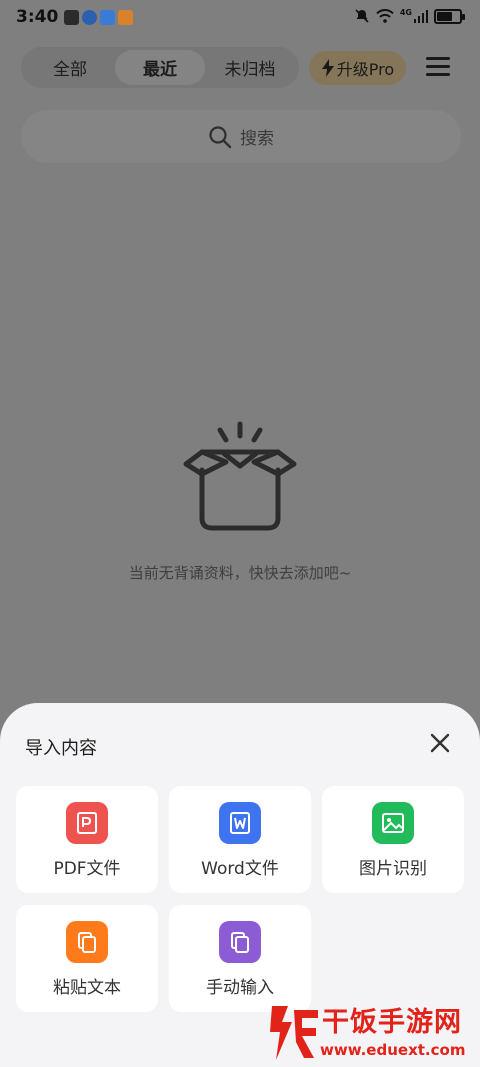 The image size is (480, 1067). I want to click on tab-unarchived: 未归档, so click(250, 67).